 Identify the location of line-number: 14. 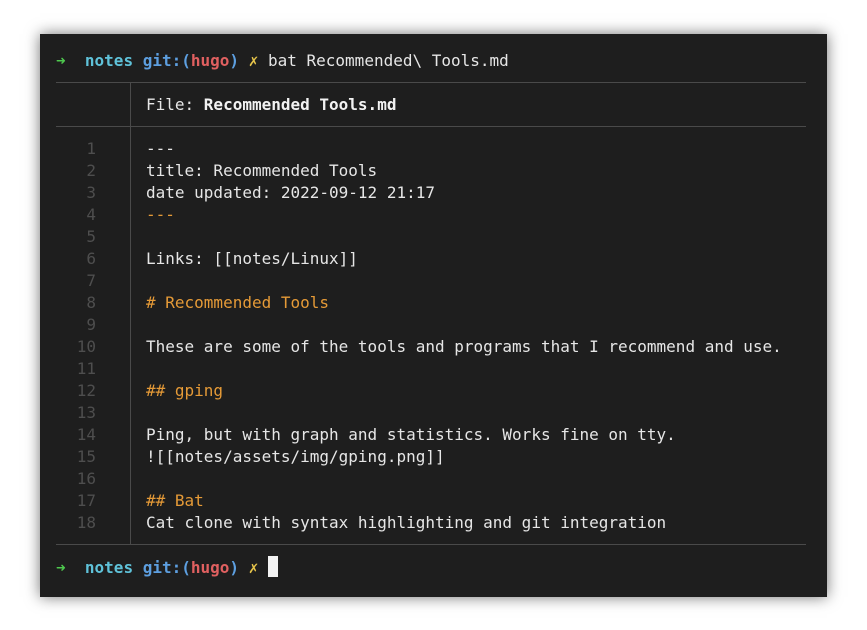
(86, 434).